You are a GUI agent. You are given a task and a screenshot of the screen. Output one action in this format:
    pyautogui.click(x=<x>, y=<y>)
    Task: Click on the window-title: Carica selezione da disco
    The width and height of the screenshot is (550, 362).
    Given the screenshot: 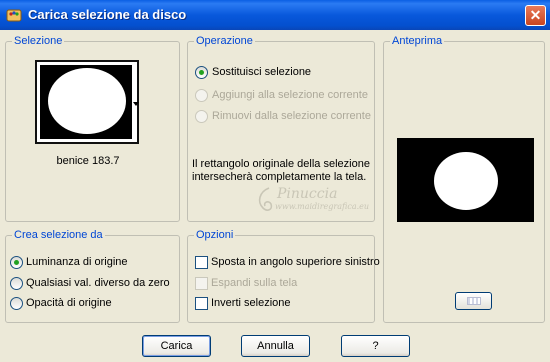 What is the action you would take?
    pyautogui.click(x=107, y=14)
    